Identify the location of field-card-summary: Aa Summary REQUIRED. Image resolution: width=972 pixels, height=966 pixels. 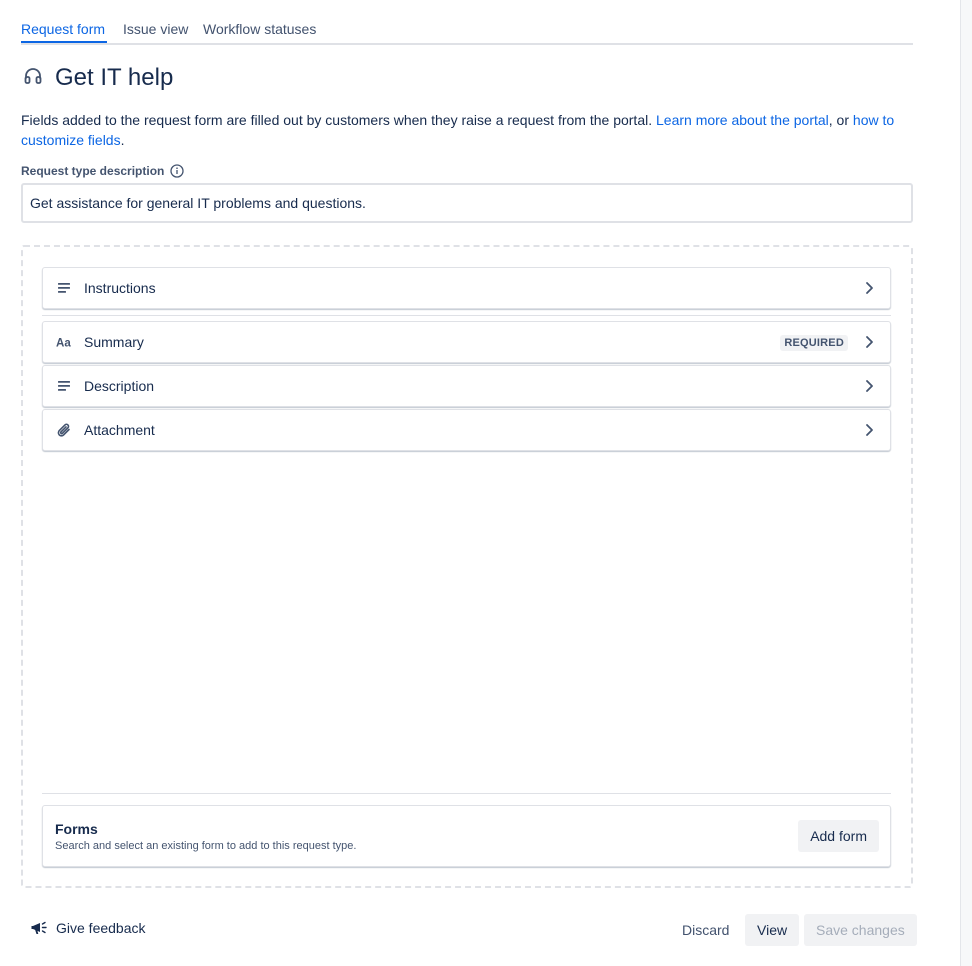
(466, 342).